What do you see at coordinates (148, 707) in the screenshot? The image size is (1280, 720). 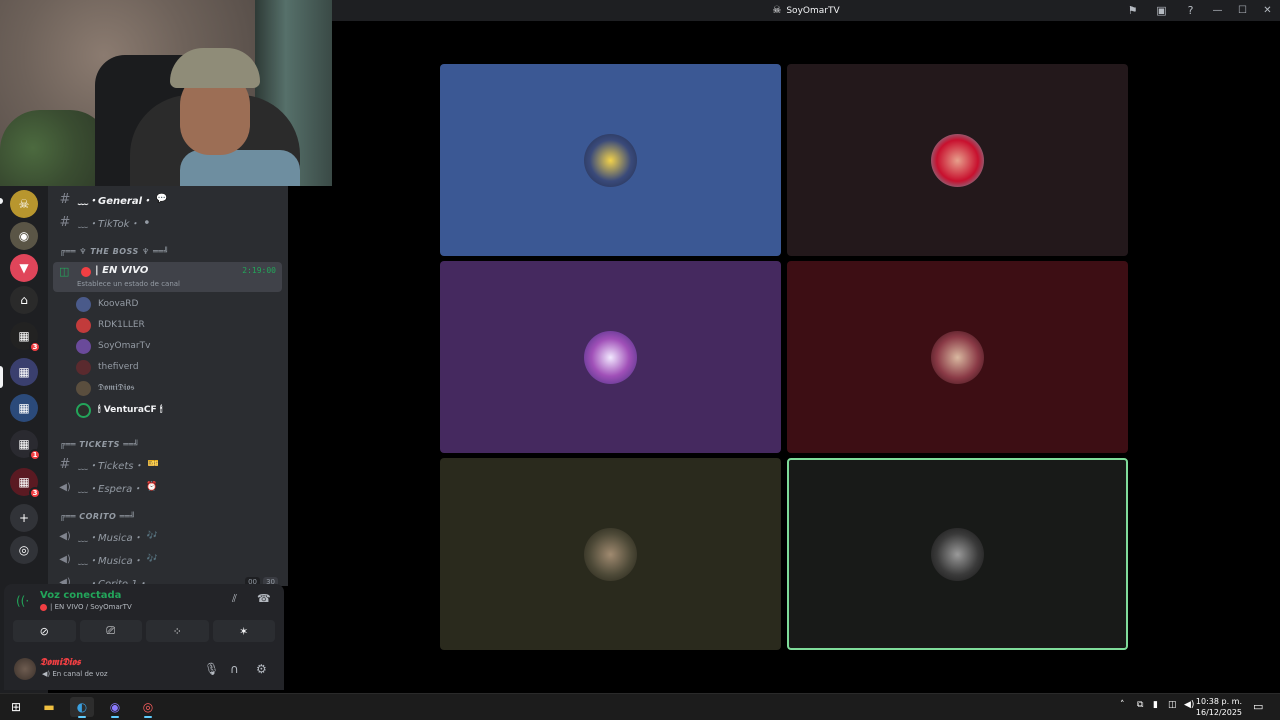 I see `obs-icon: ◎` at bounding box center [148, 707].